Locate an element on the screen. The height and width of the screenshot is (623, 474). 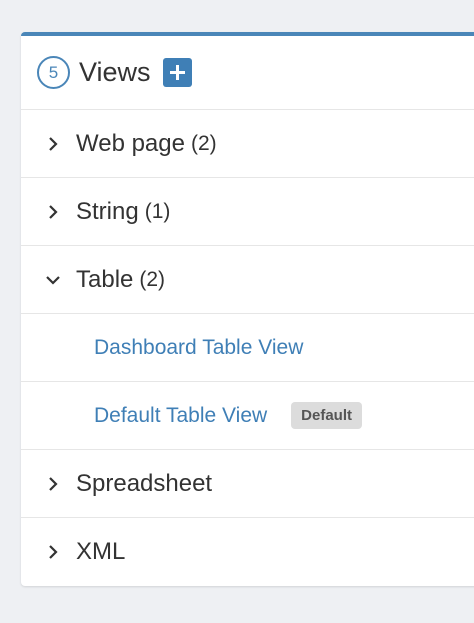
plus-icon is located at coordinates (177, 72).